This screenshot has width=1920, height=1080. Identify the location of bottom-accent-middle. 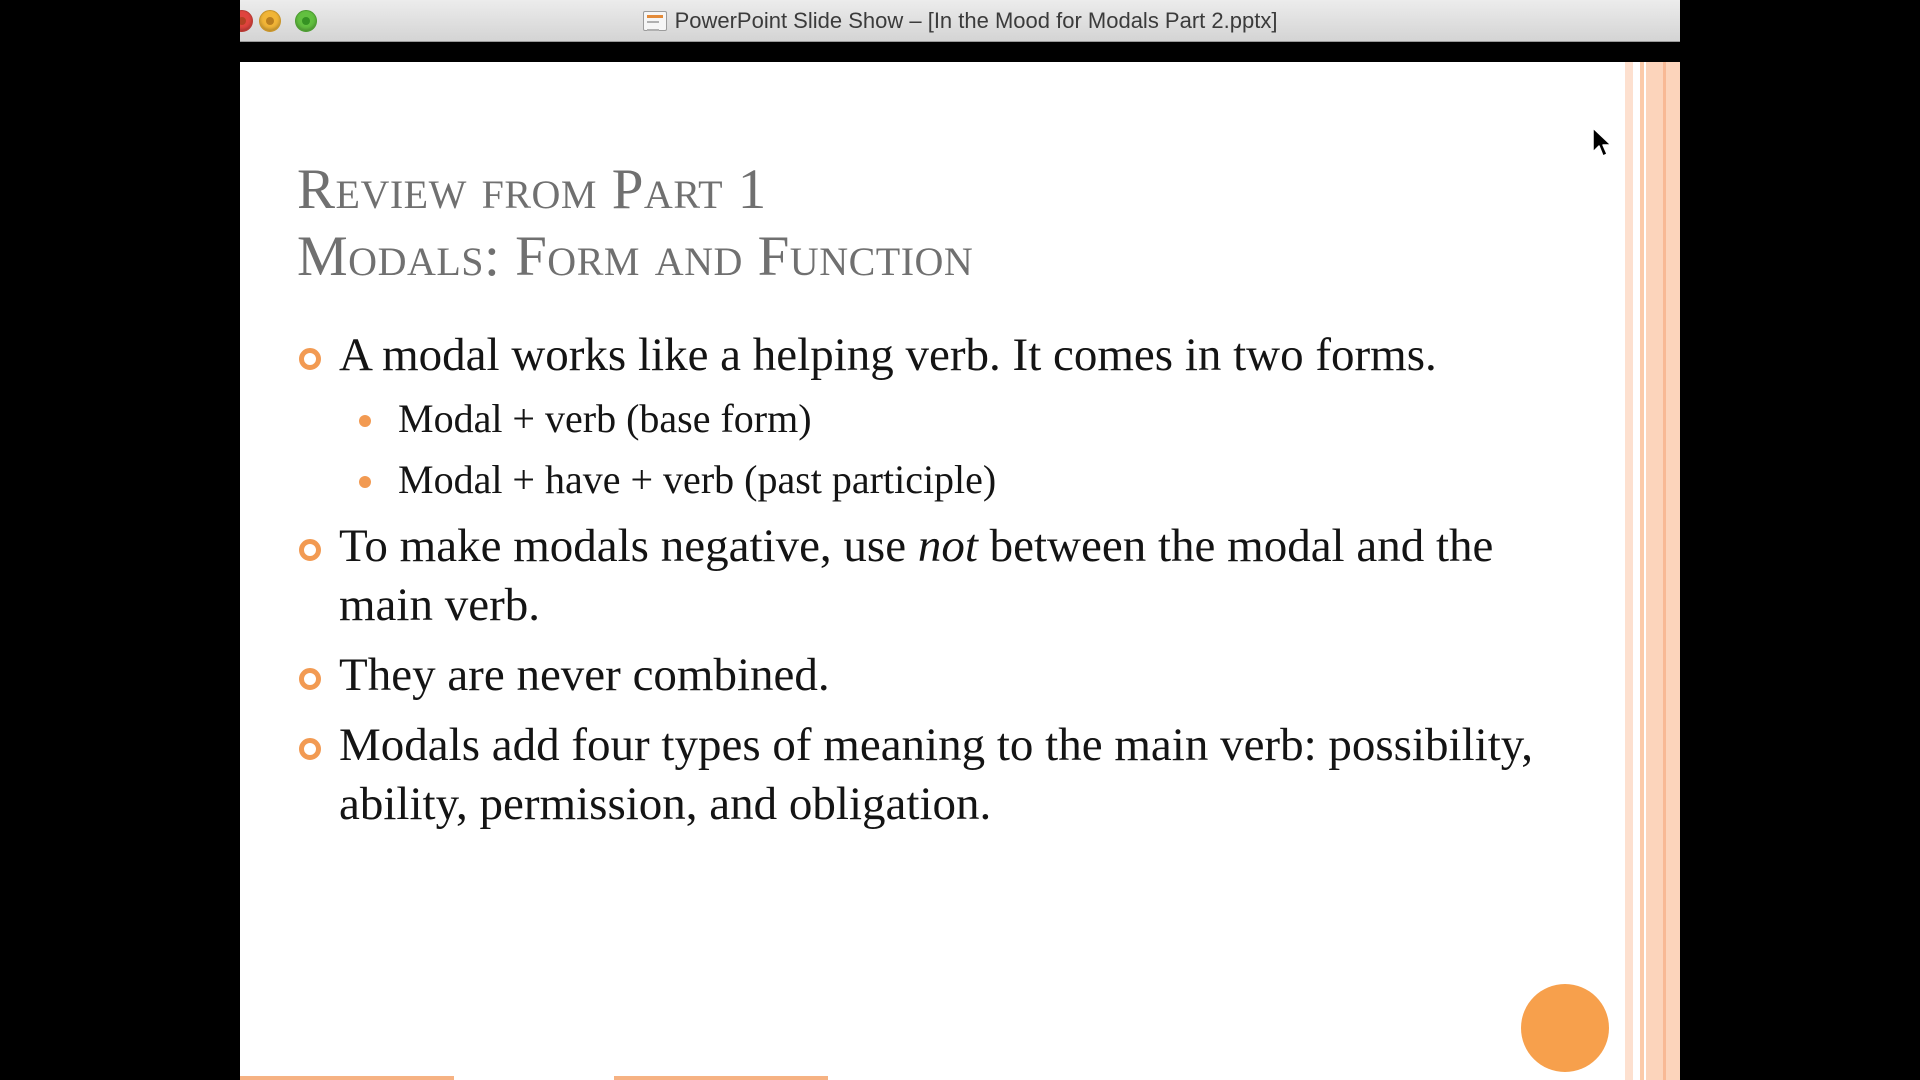
(721, 1078).